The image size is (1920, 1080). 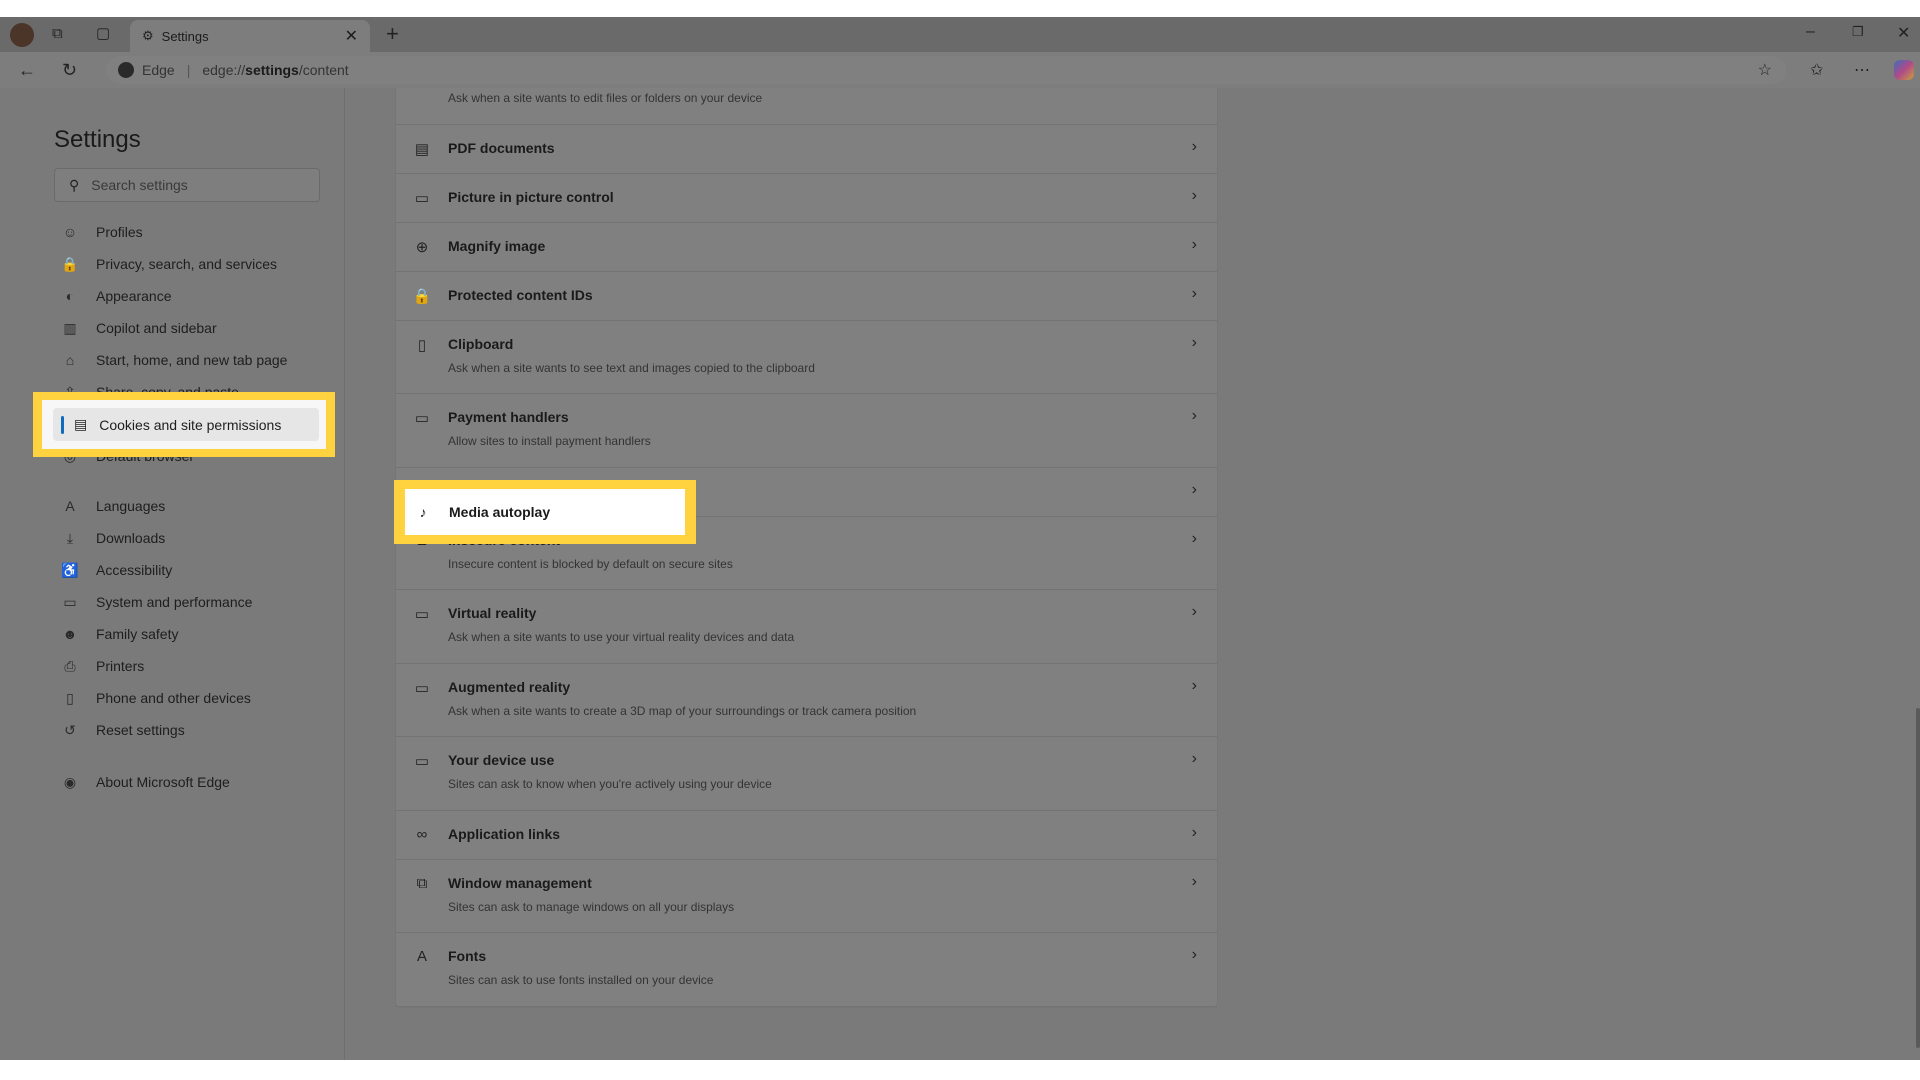 What do you see at coordinates (323, 70) in the screenshot?
I see `url-suffix: /content` at bounding box center [323, 70].